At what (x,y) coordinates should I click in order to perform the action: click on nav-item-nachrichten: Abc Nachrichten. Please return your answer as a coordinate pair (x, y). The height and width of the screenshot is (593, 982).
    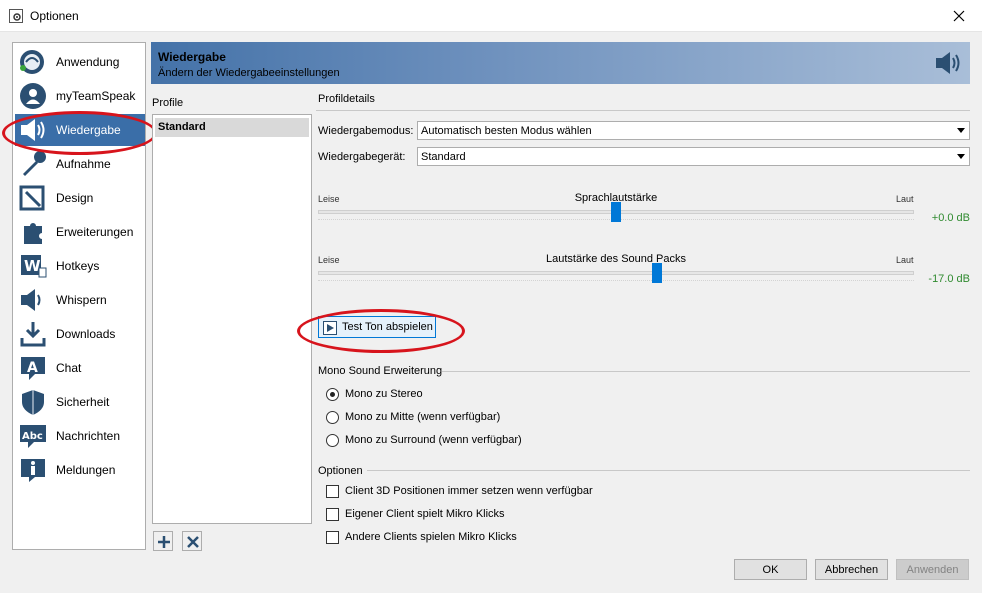
    Looking at the image, I should click on (79, 436).